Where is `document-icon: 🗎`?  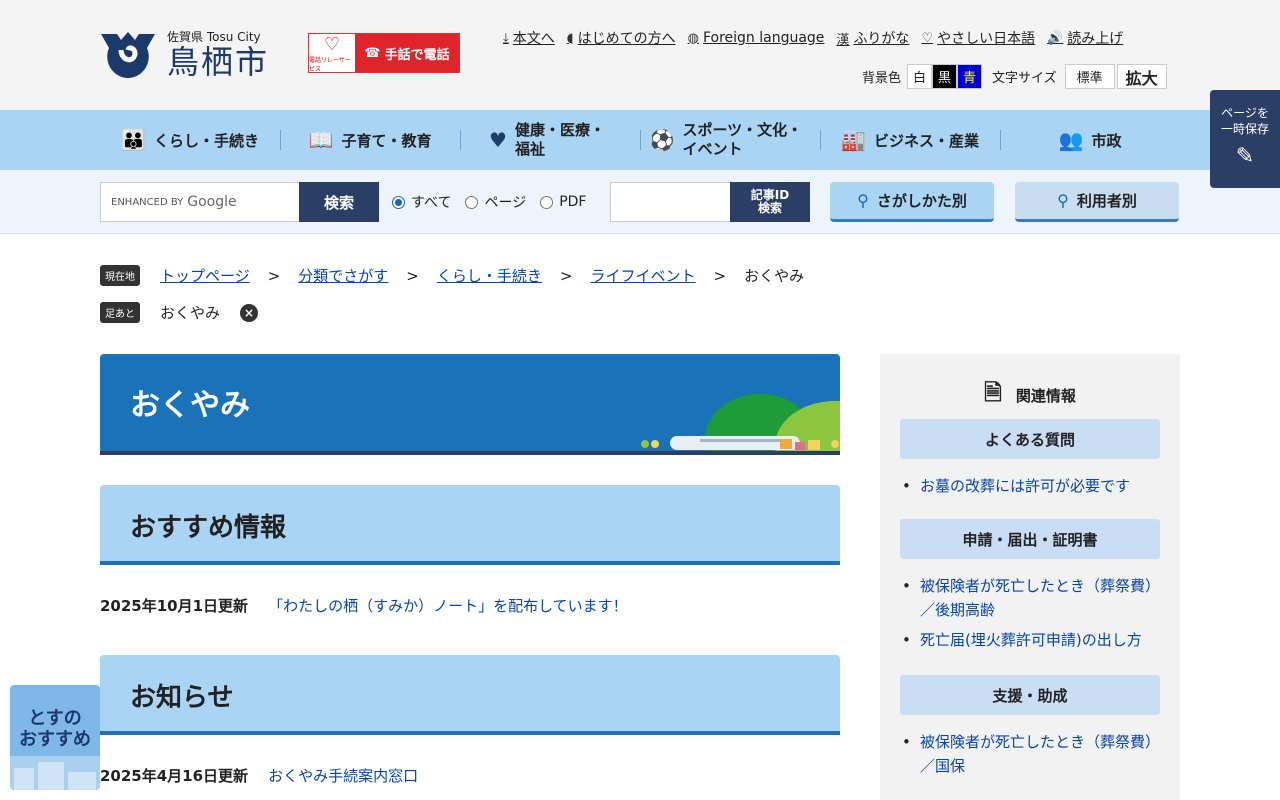
document-icon: 🗎 is located at coordinates (993, 393).